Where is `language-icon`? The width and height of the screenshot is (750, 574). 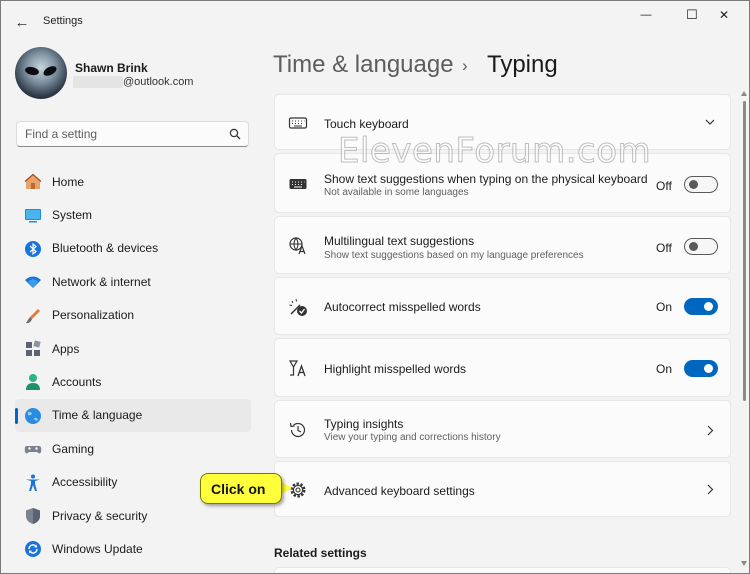 language-icon is located at coordinates (297, 246).